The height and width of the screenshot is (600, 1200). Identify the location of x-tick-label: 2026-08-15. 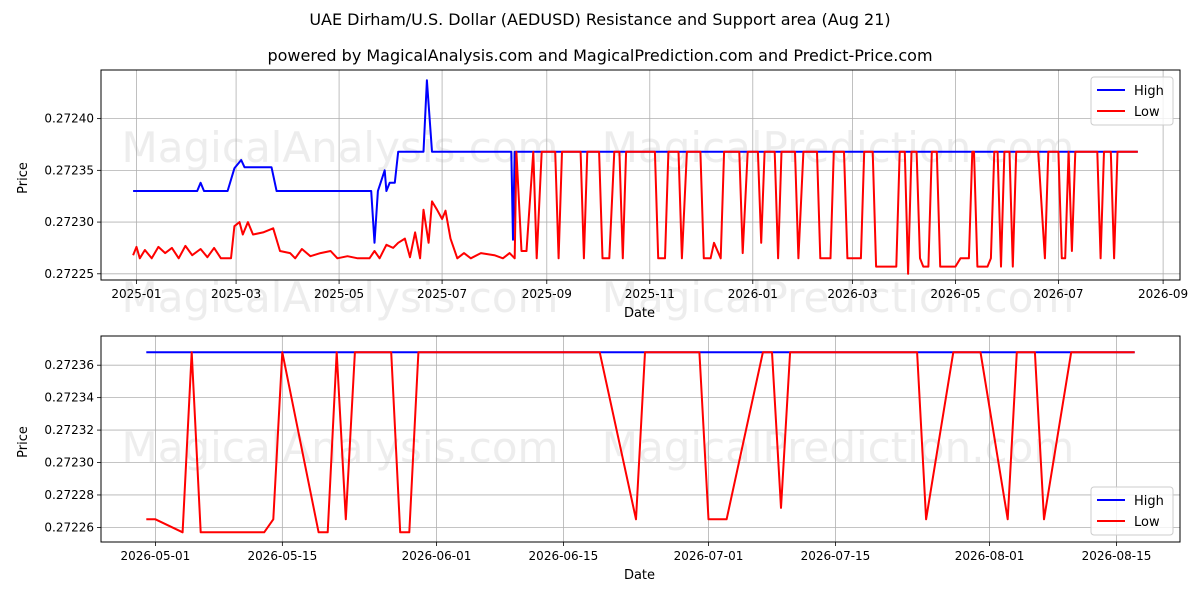
(1117, 556).